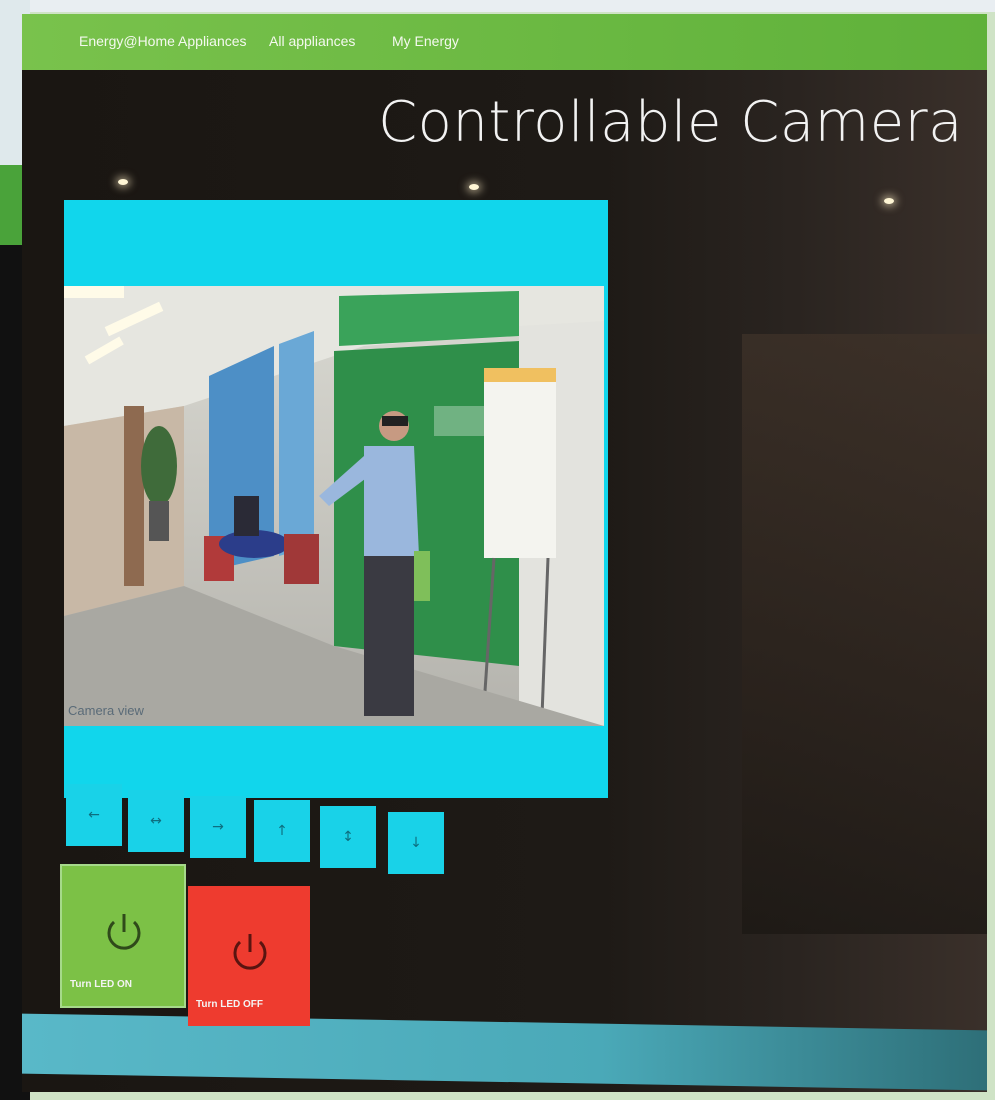 The width and height of the screenshot is (995, 1100). I want to click on arrow-right-icon: →, so click(218, 827).